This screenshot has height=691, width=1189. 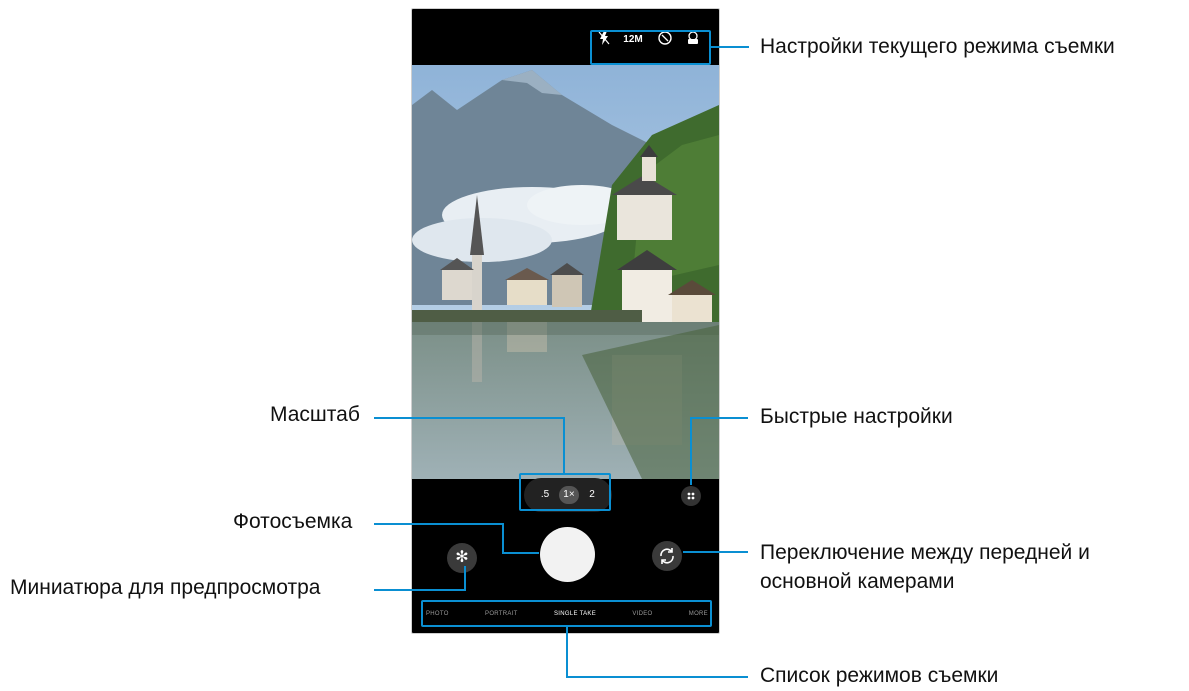 What do you see at coordinates (857, 581) in the screenshot?
I see `switch-camera-label-2: основной камерами` at bounding box center [857, 581].